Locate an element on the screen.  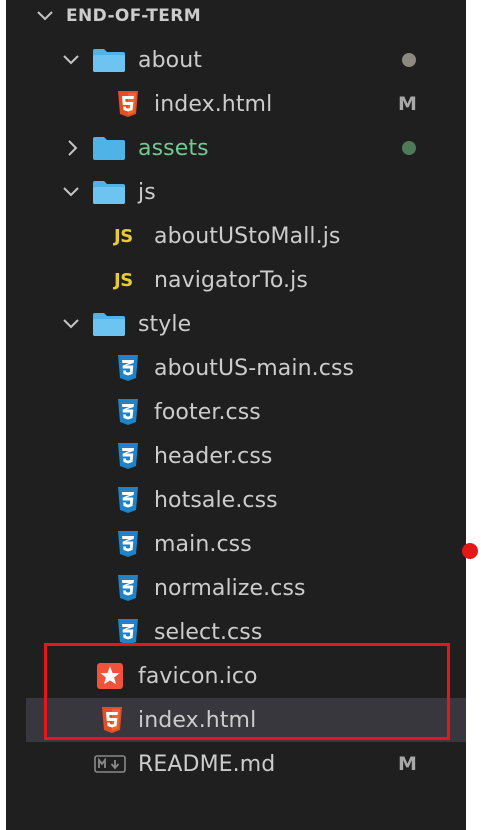
folder-row-style: style is located at coordinates (236, 324).